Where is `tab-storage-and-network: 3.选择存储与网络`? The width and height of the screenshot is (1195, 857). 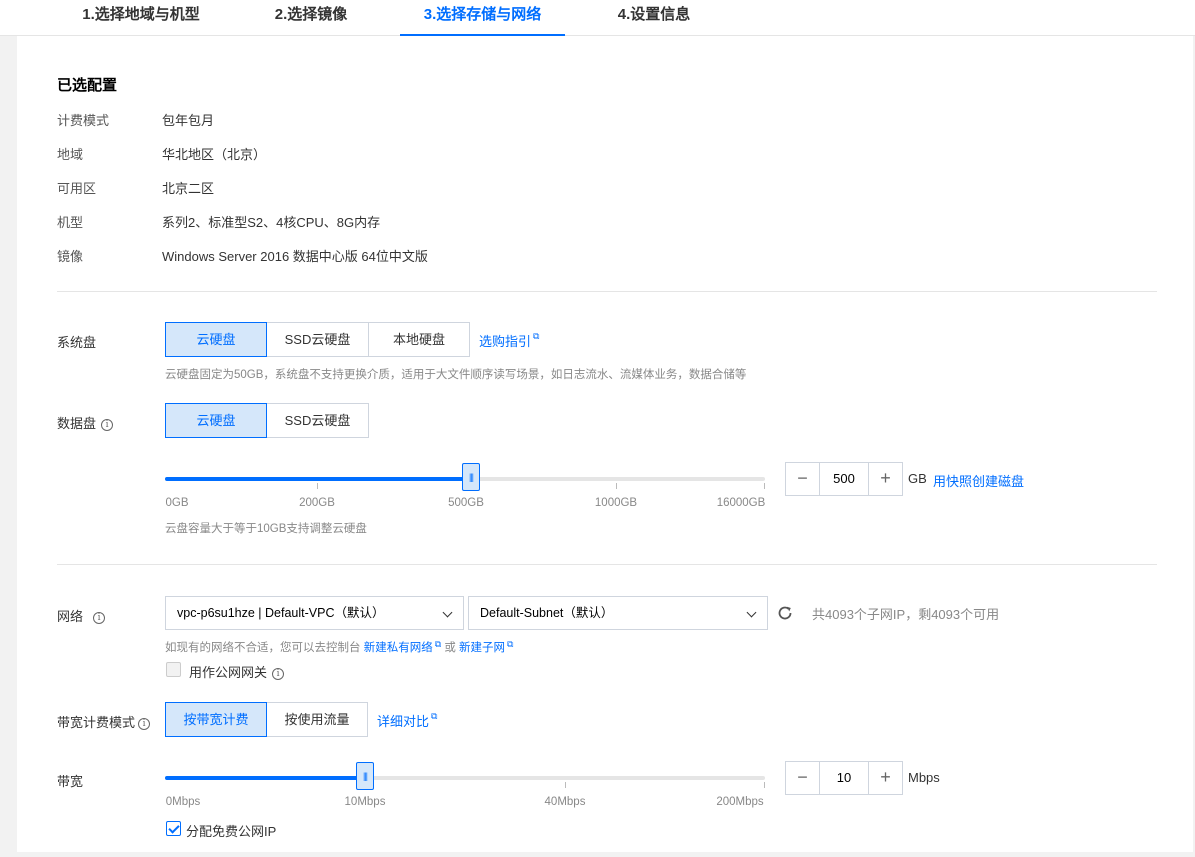 tab-storage-and-network: 3.选择存储与网络 is located at coordinates (482, 18).